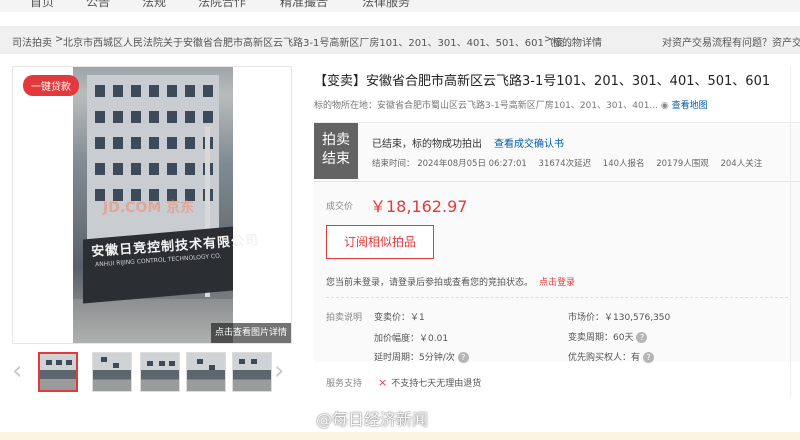  Describe the element at coordinates (17, 371) in the screenshot. I see `thumbnail-prev-arrow-icon: ‹` at that location.